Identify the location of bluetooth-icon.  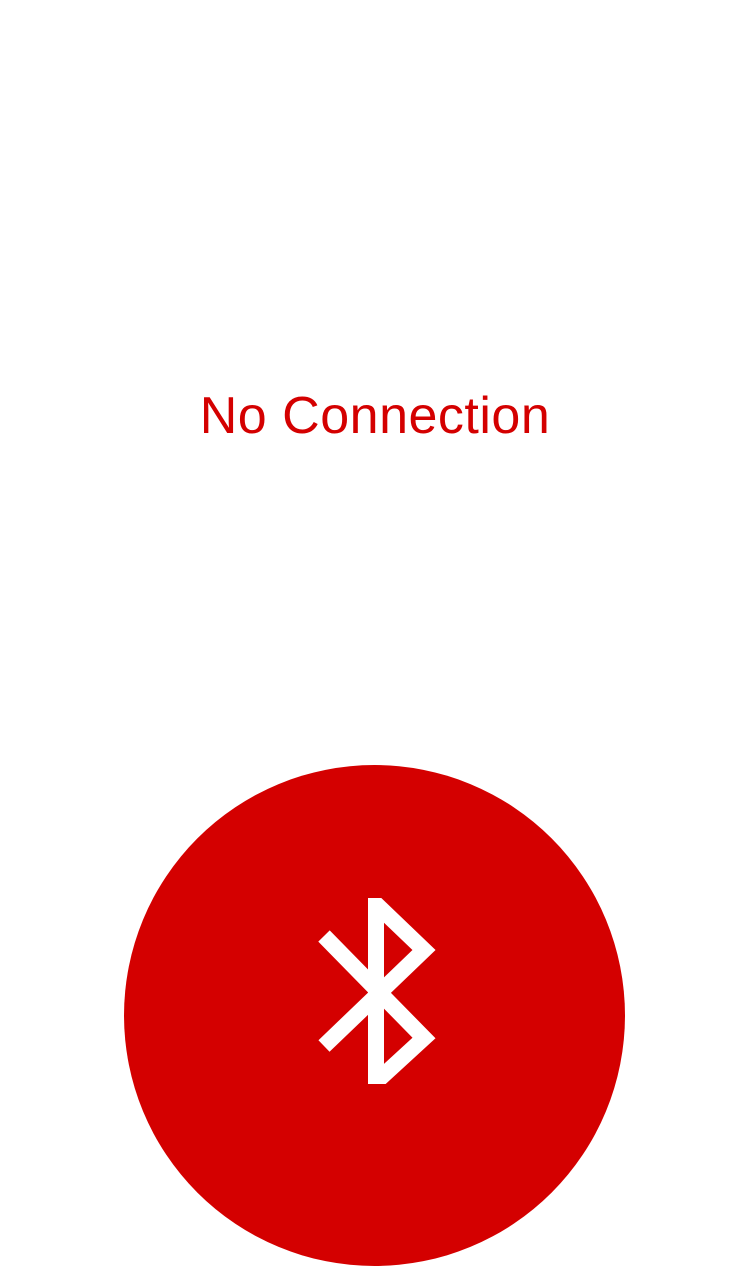
(377, 991).